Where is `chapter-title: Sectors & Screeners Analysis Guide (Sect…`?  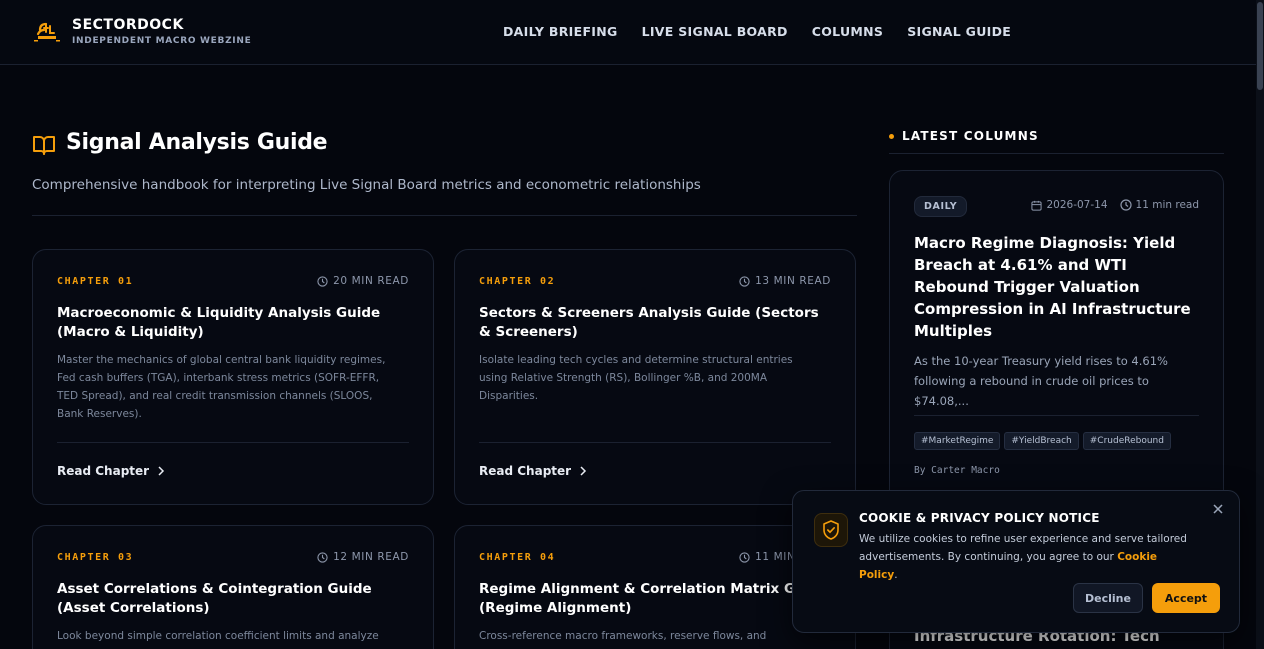
chapter-title: Sectors & Screeners Analysis Guide (Sect… is located at coordinates (657, 323).